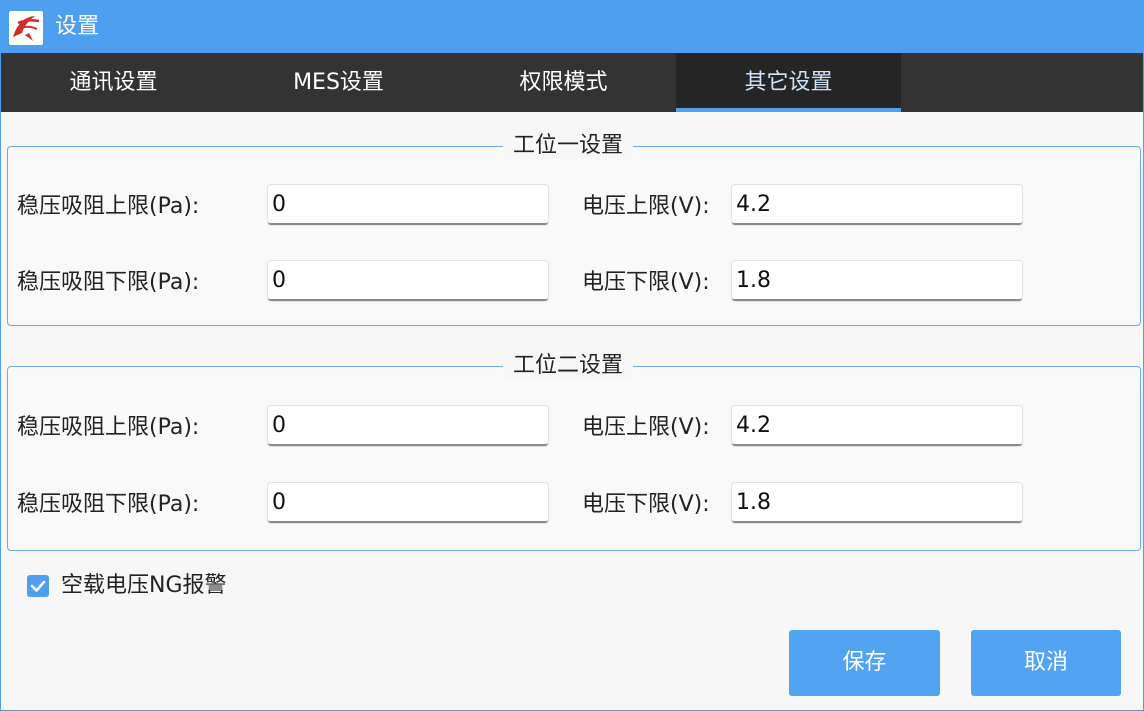  Describe the element at coordinates (408, 503) in the screenshot. I see `station2-pressure-lower-input` at that location.